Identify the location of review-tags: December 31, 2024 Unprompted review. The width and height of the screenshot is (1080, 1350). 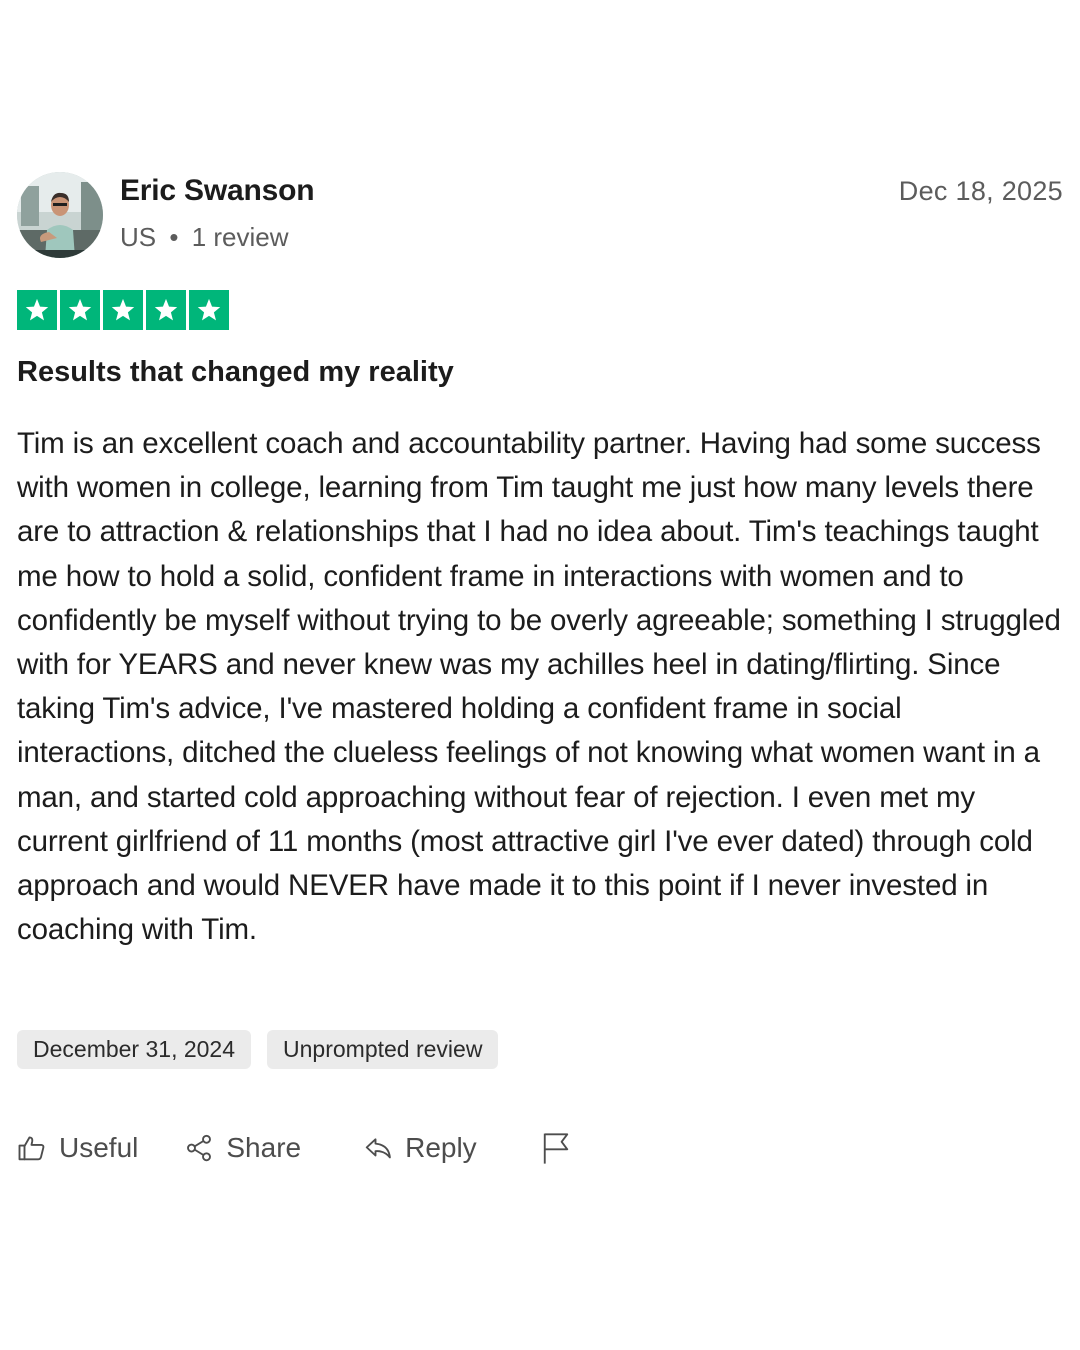
(258, 1049).